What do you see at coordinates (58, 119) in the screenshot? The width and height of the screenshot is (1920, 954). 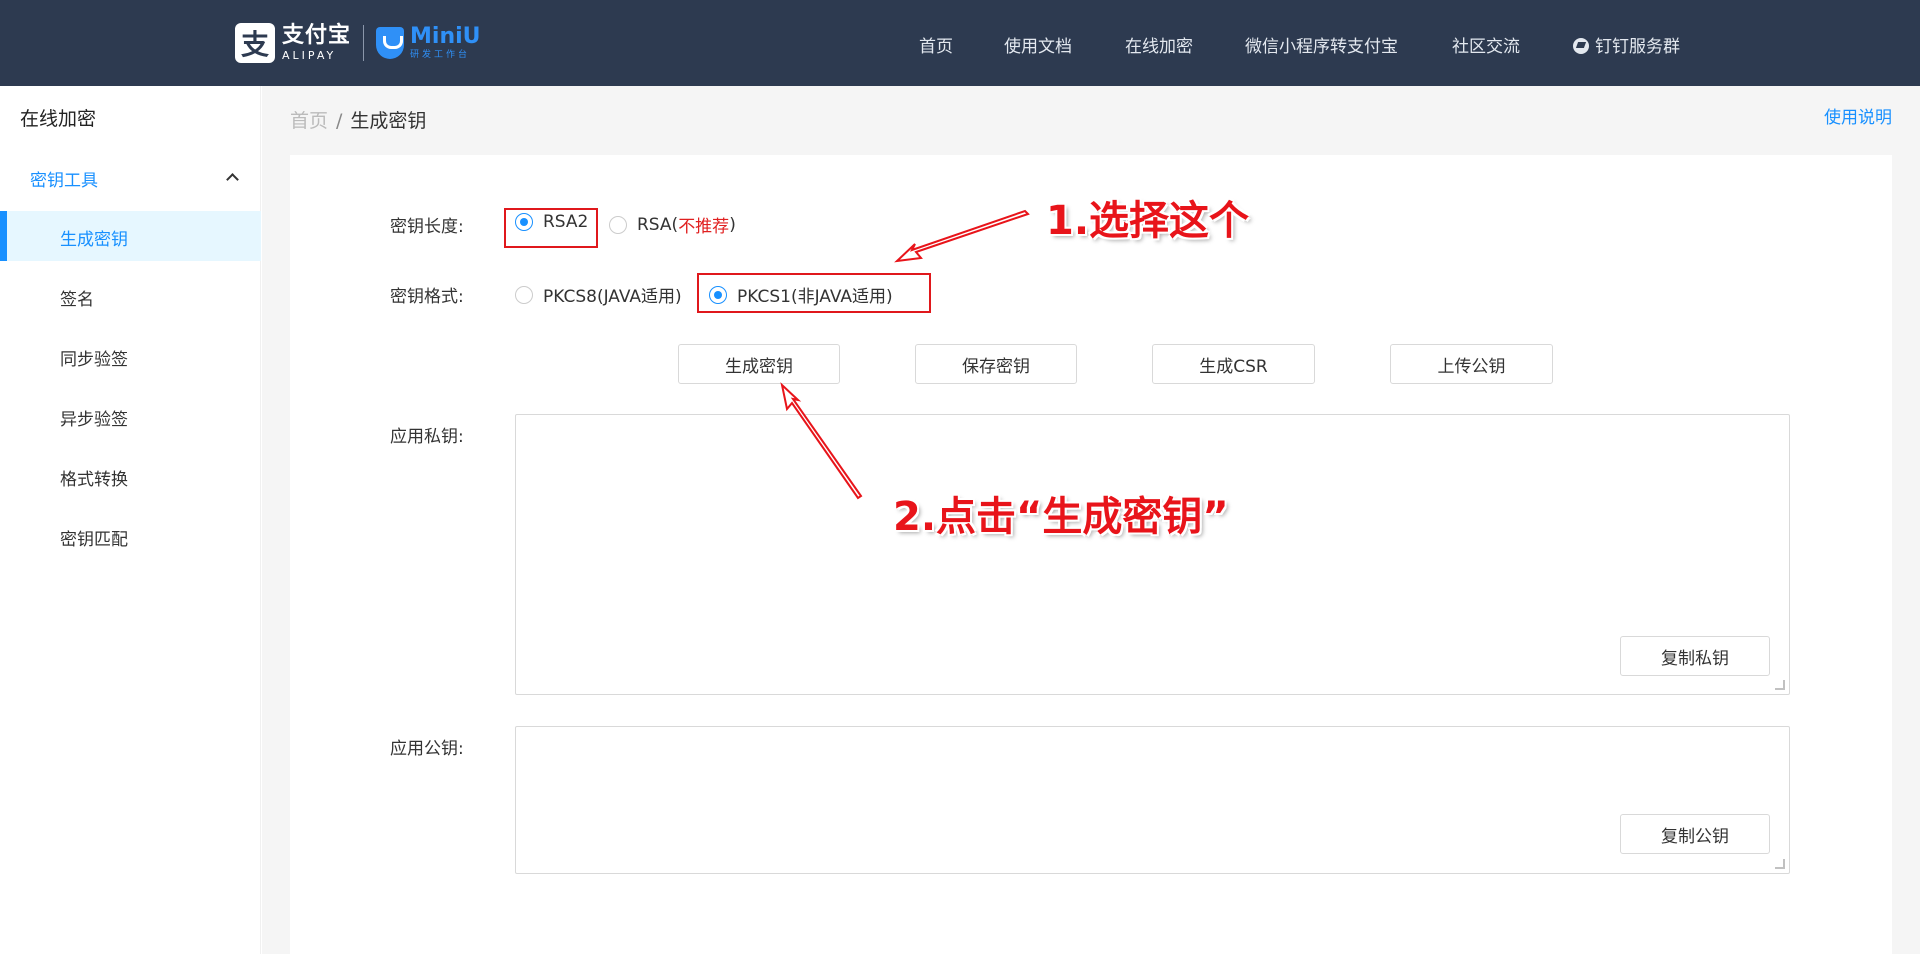 I see `sidebar-title: 在线加密` at bounding box center [58, 119].